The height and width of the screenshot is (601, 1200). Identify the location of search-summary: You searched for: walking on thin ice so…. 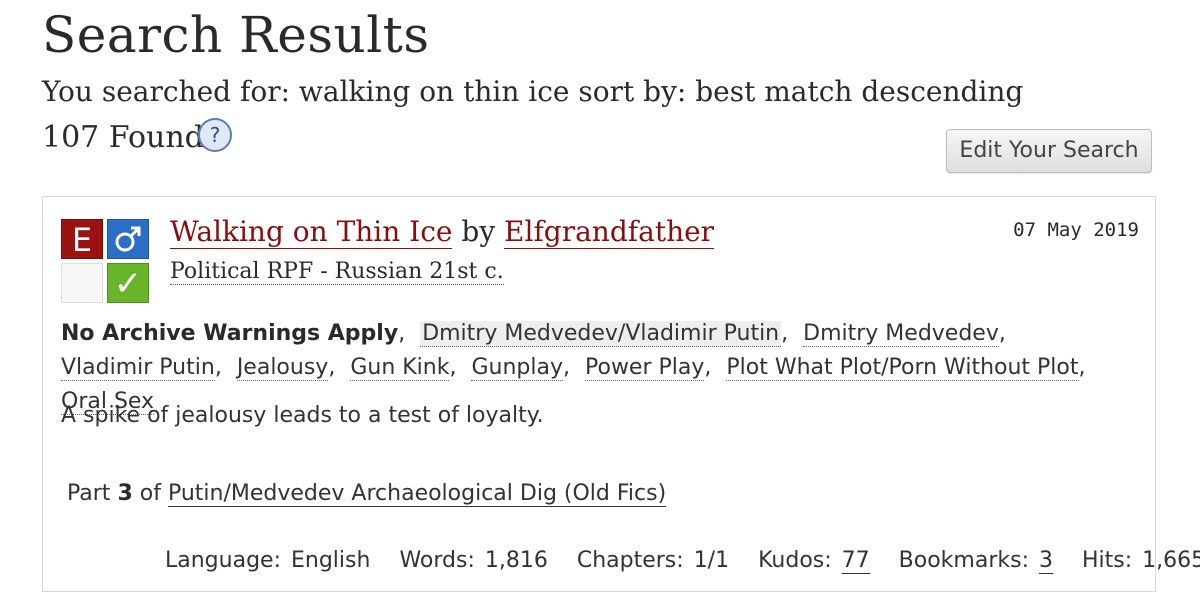
(533, 91).